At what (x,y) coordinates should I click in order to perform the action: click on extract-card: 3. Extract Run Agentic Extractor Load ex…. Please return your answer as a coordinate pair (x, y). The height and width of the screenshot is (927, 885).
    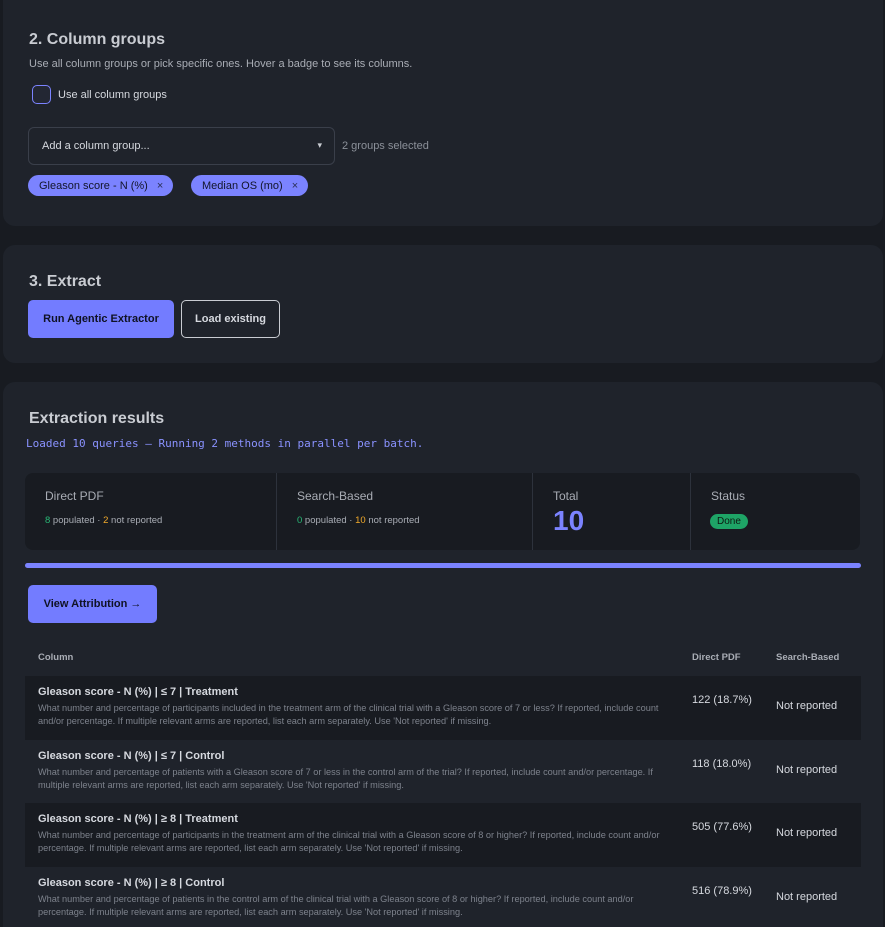
    Looking at the image, I should click on (443, 304).